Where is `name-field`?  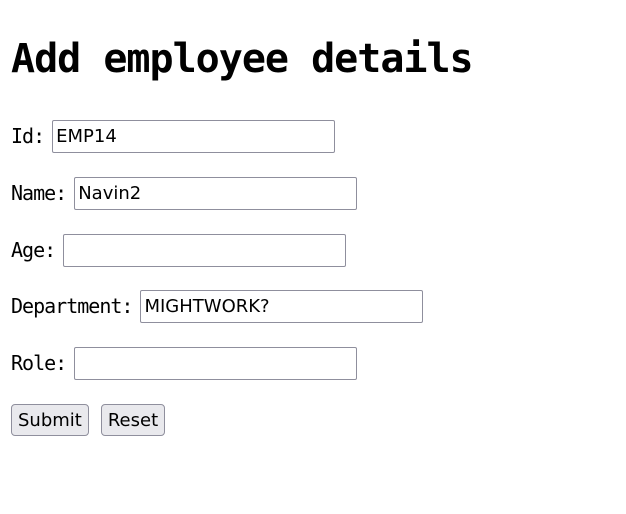
name-field is located at coordinates (216, 193).